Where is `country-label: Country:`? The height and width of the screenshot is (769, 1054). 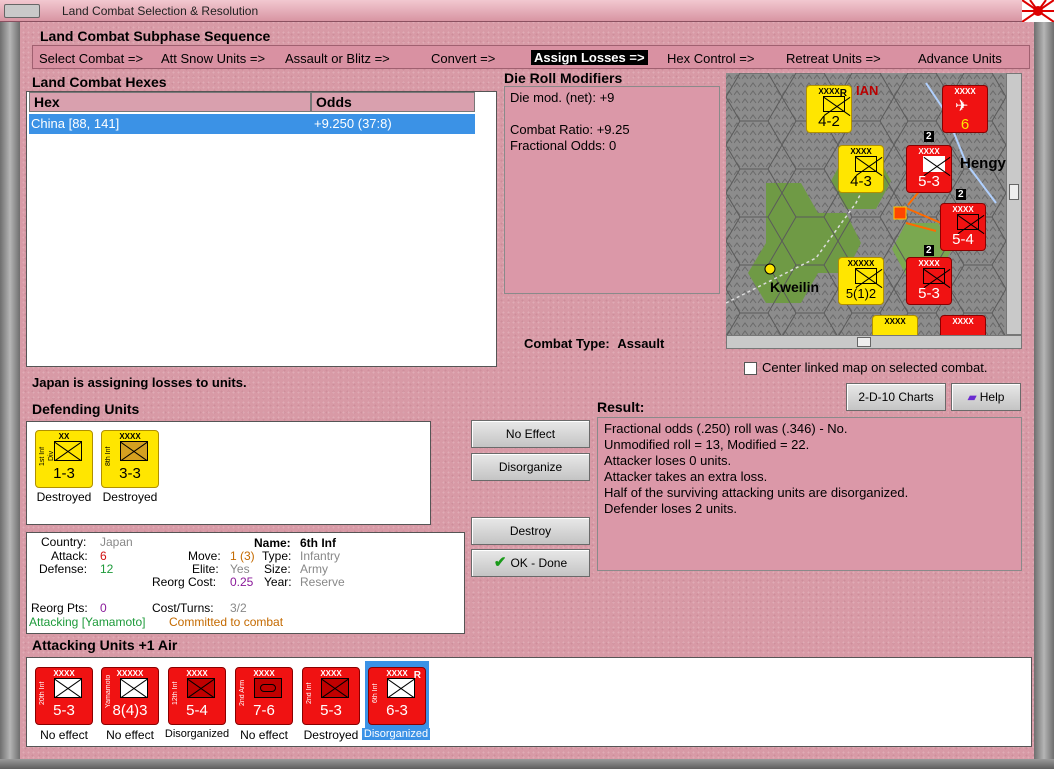
country-label: Country: is located at coordinates (64, 542).